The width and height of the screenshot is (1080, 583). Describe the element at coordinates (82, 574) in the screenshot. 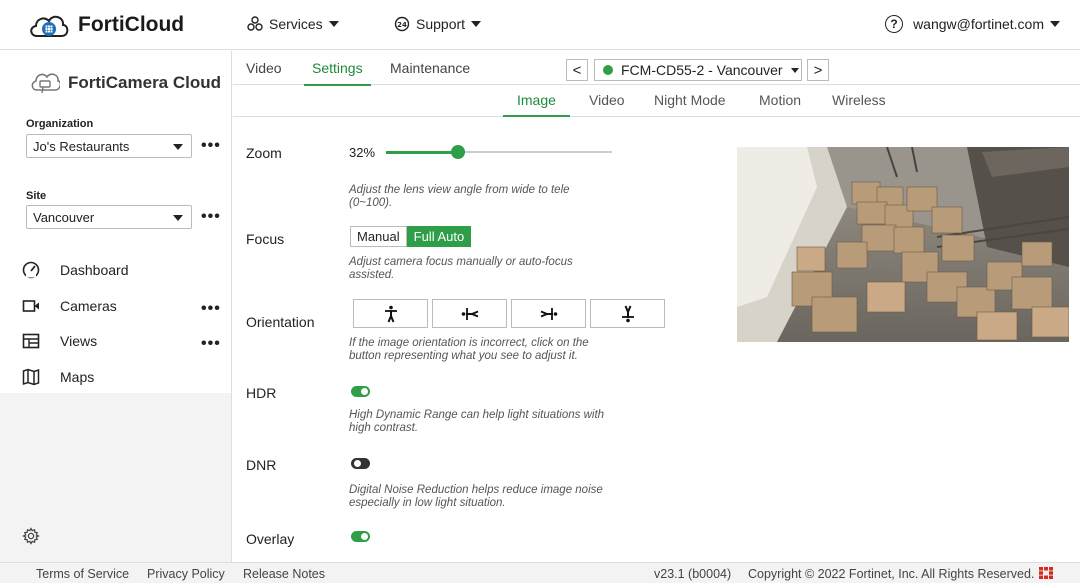

I see `terms-of-service-link: Terms of Service` at that location.